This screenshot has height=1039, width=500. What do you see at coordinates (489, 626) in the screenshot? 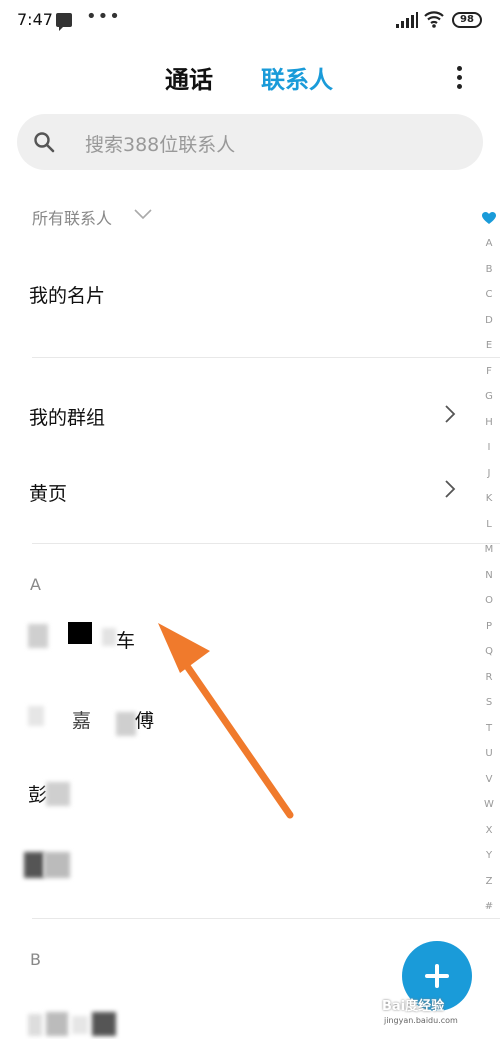
I see `alphabet-index-letter: P` at bounding box center [489, 626].